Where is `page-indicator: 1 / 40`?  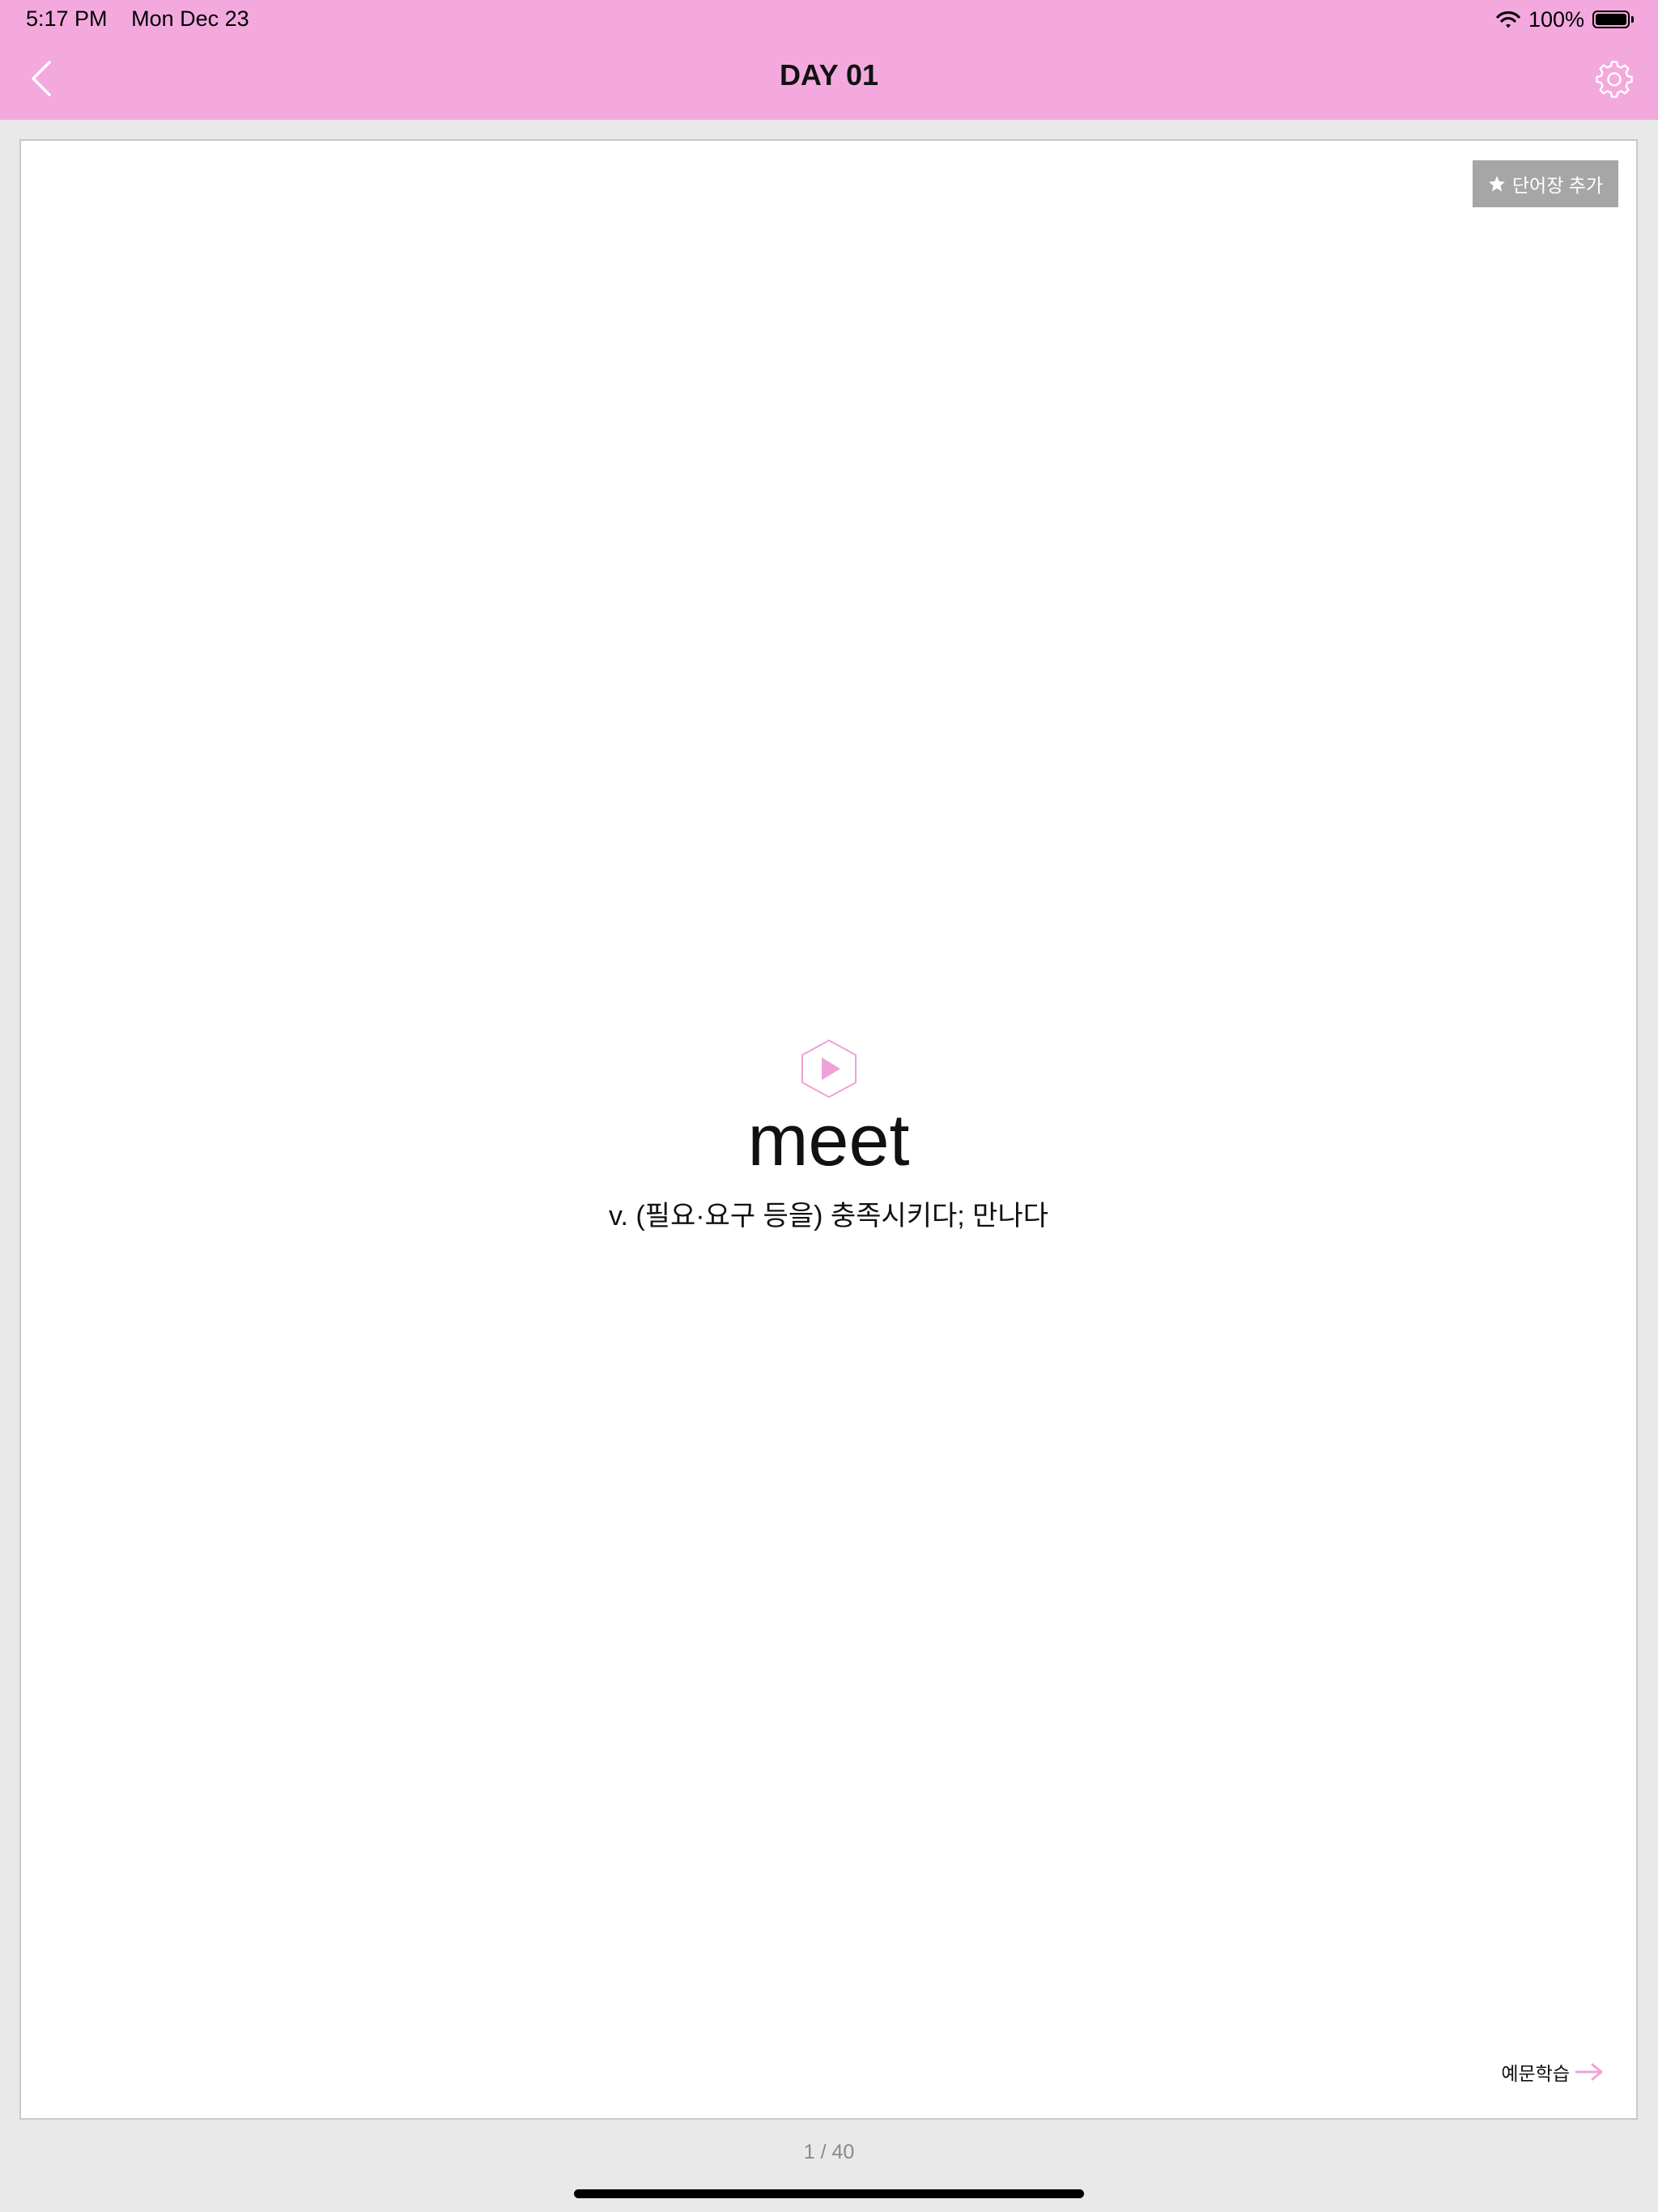 page-indicator: 1 / 40 is located at coordinates (829, 2152).